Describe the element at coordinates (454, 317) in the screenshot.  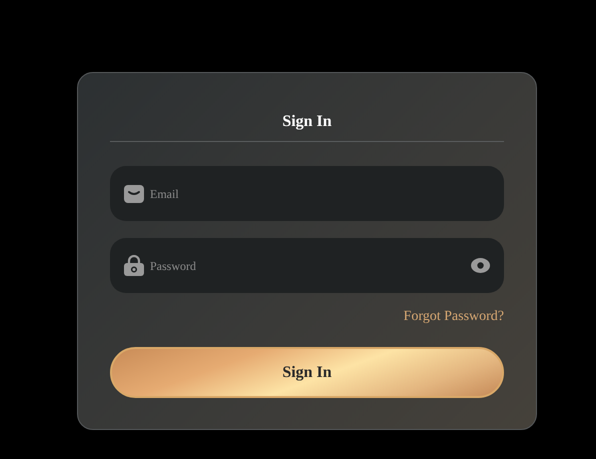
I see `forgot-password-link: Forgot Password?` at that location.